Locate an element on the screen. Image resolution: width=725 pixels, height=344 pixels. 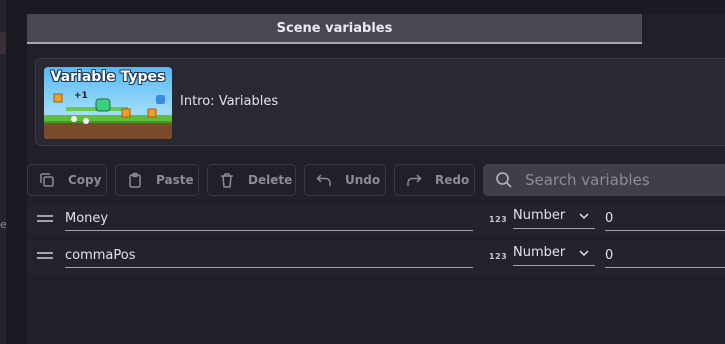
variable-name-field: Money is located at coordinates (269, 220).